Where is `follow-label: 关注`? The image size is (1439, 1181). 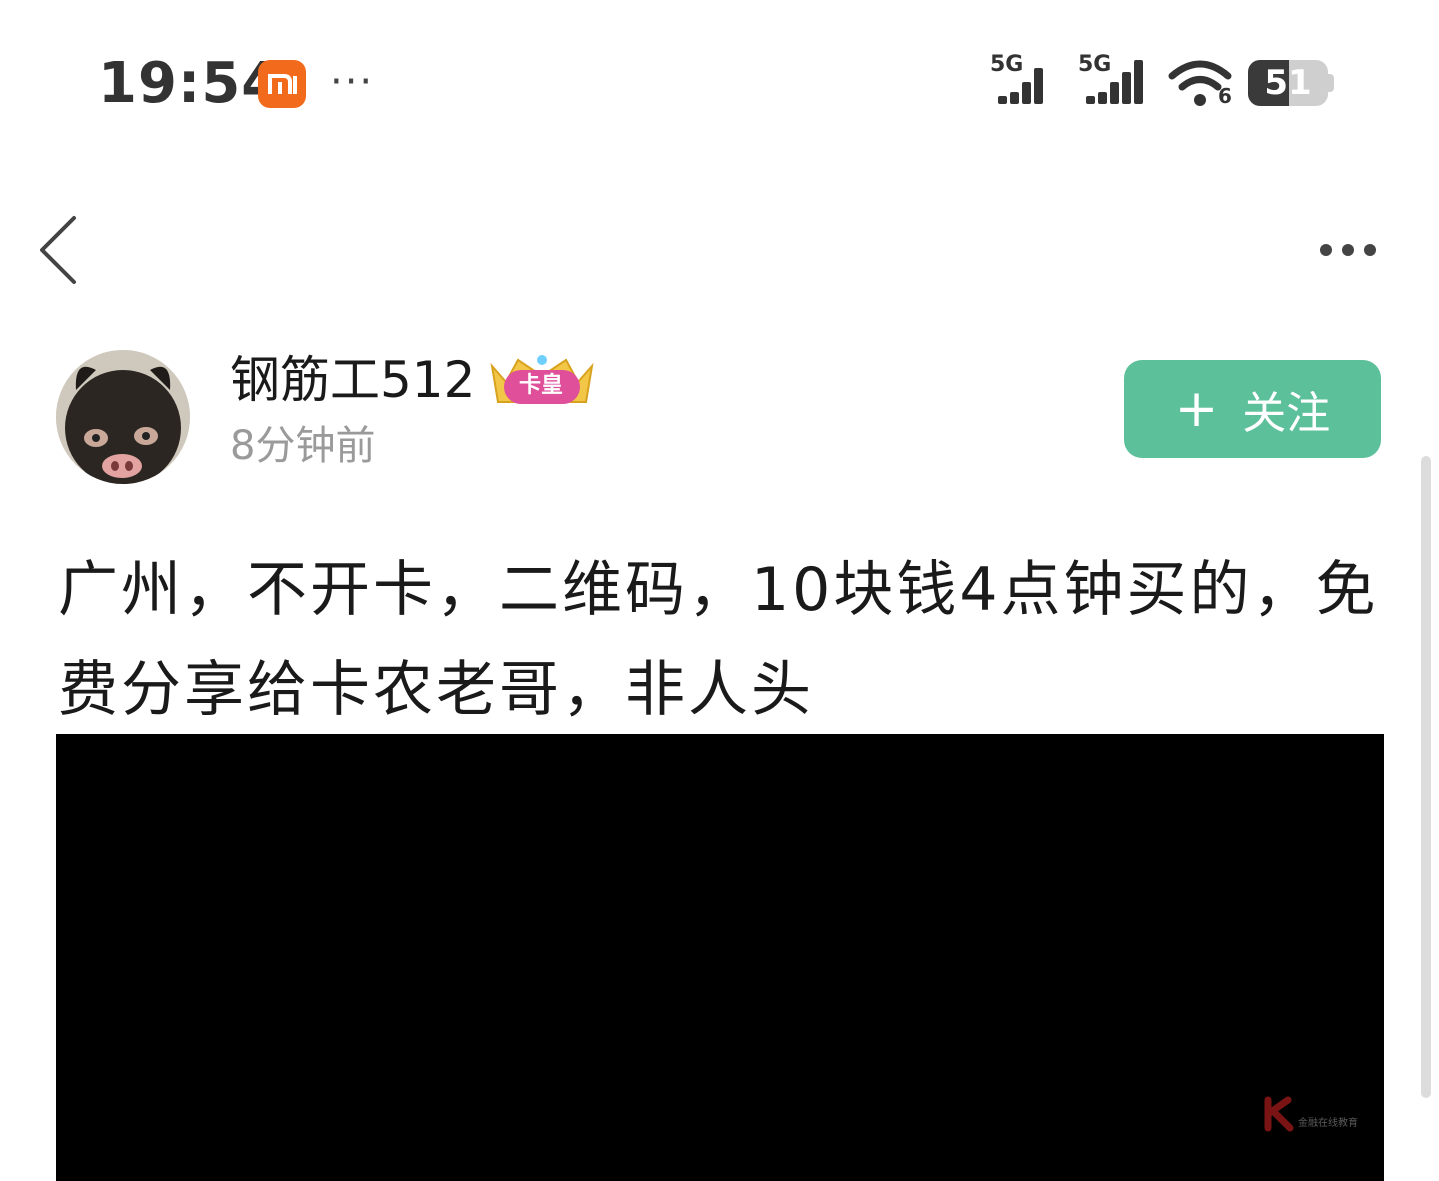 follow-label: 关注 is located at coordinates (1286, 413).